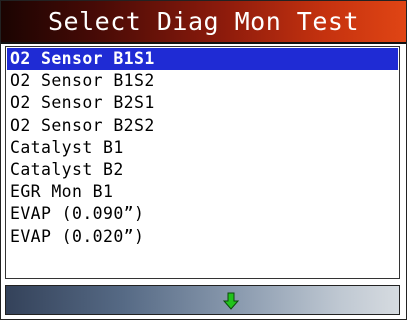  I want to click on list-item: Catalyst B1, so click(202, 148).